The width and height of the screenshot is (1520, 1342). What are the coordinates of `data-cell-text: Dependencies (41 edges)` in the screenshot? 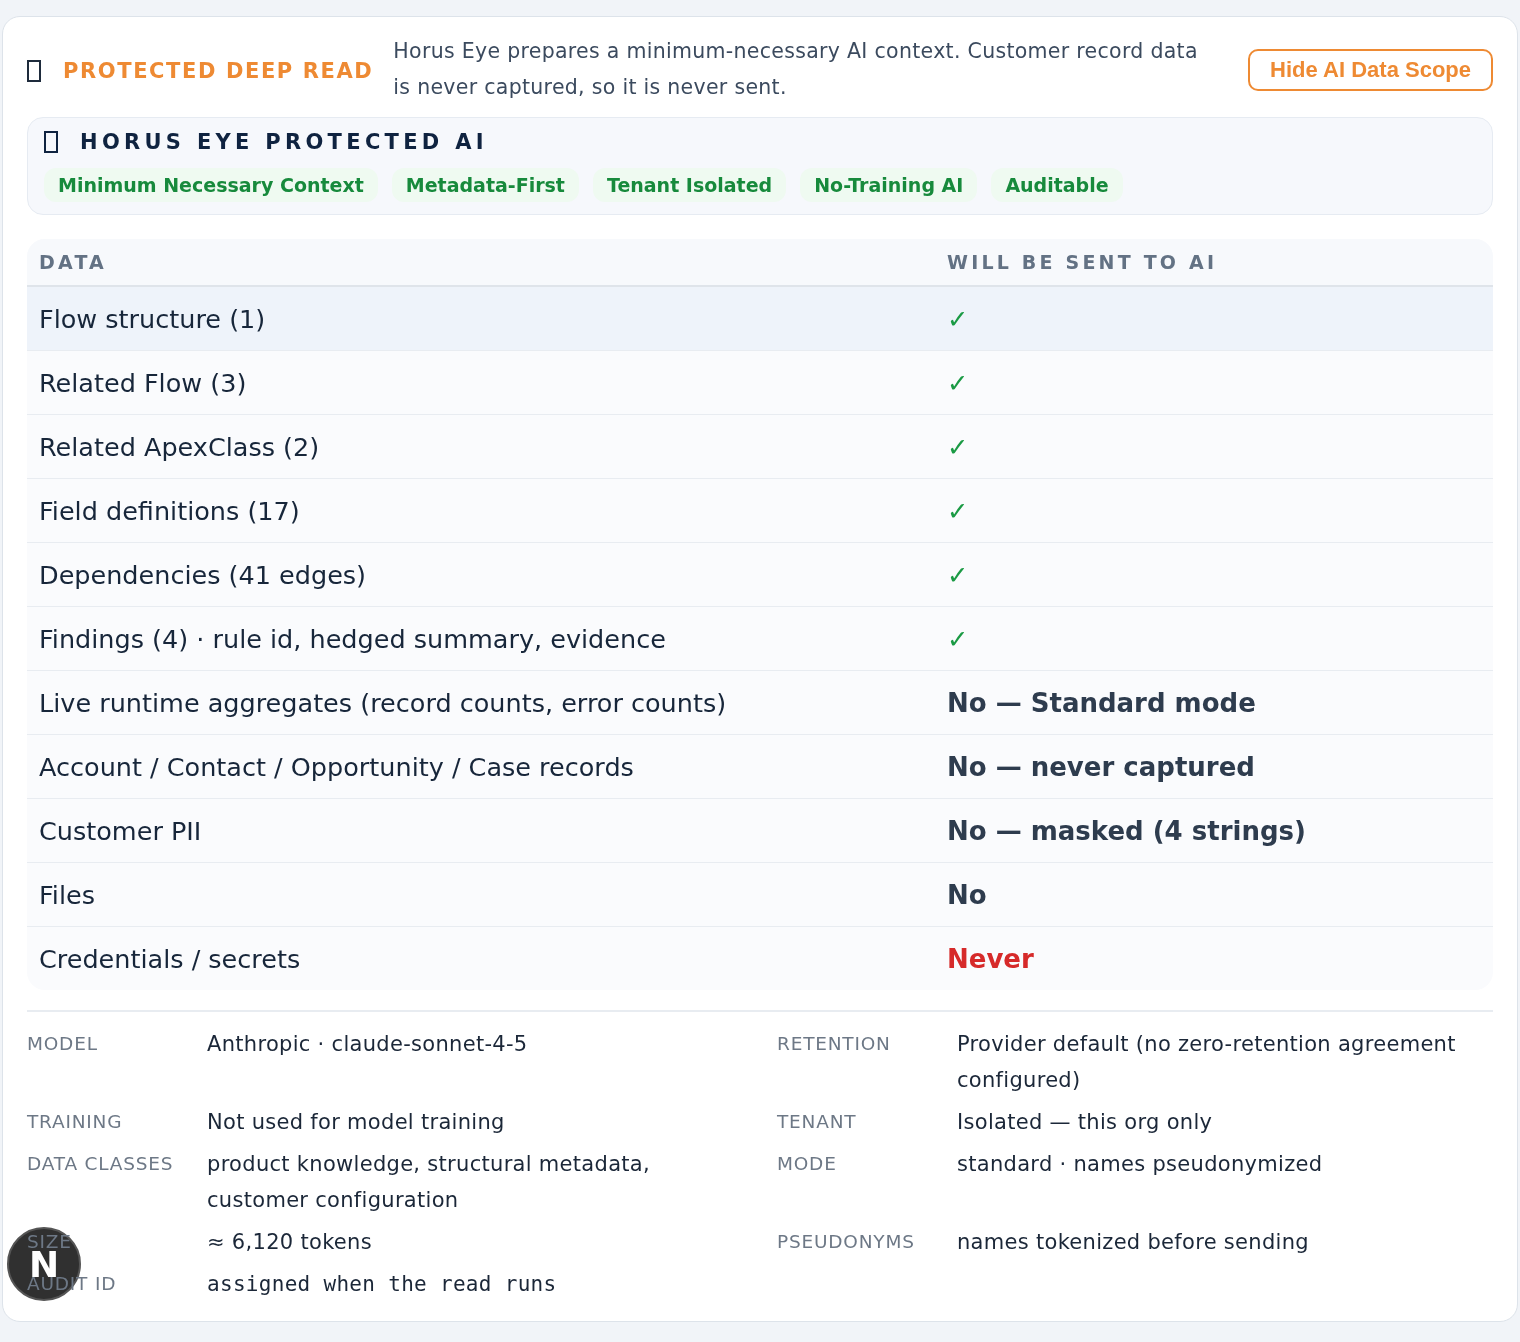 It's located at (203, 574).